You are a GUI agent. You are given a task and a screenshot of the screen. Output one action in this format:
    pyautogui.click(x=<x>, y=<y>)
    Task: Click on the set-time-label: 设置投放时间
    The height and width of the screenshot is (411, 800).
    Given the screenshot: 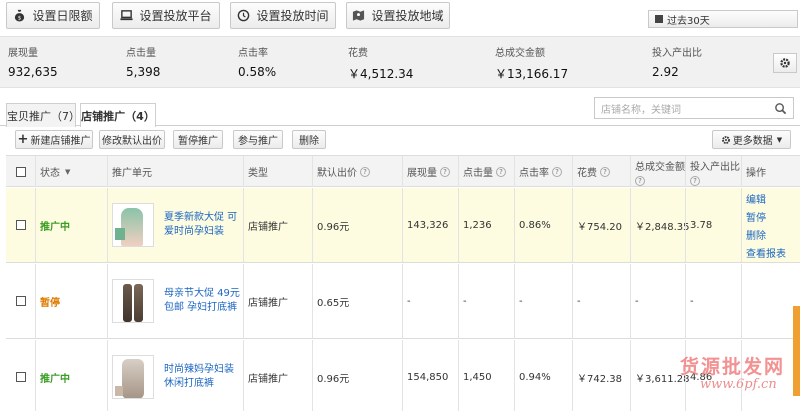 What is the action you would take?
    pyautogui.click(x=292, y=16)
    